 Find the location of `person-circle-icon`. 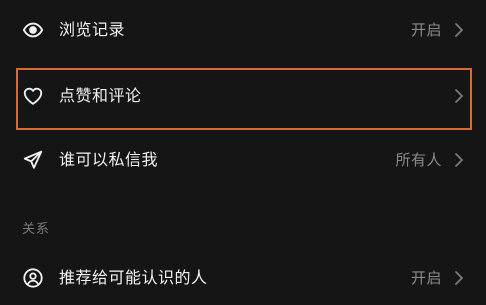

person-circle-icon is located at coordinates (33, 278).